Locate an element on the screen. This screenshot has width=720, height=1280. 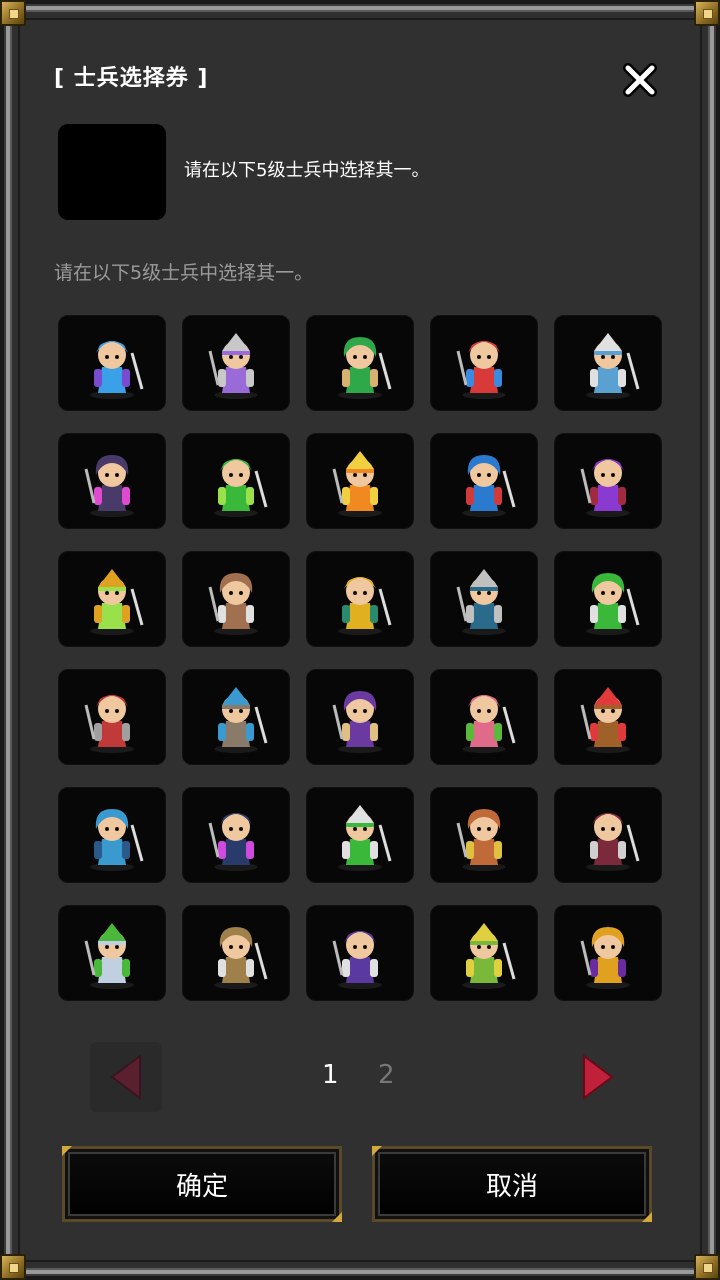
corner-ornament-bottom-left is located at coordinates (13, 1267).